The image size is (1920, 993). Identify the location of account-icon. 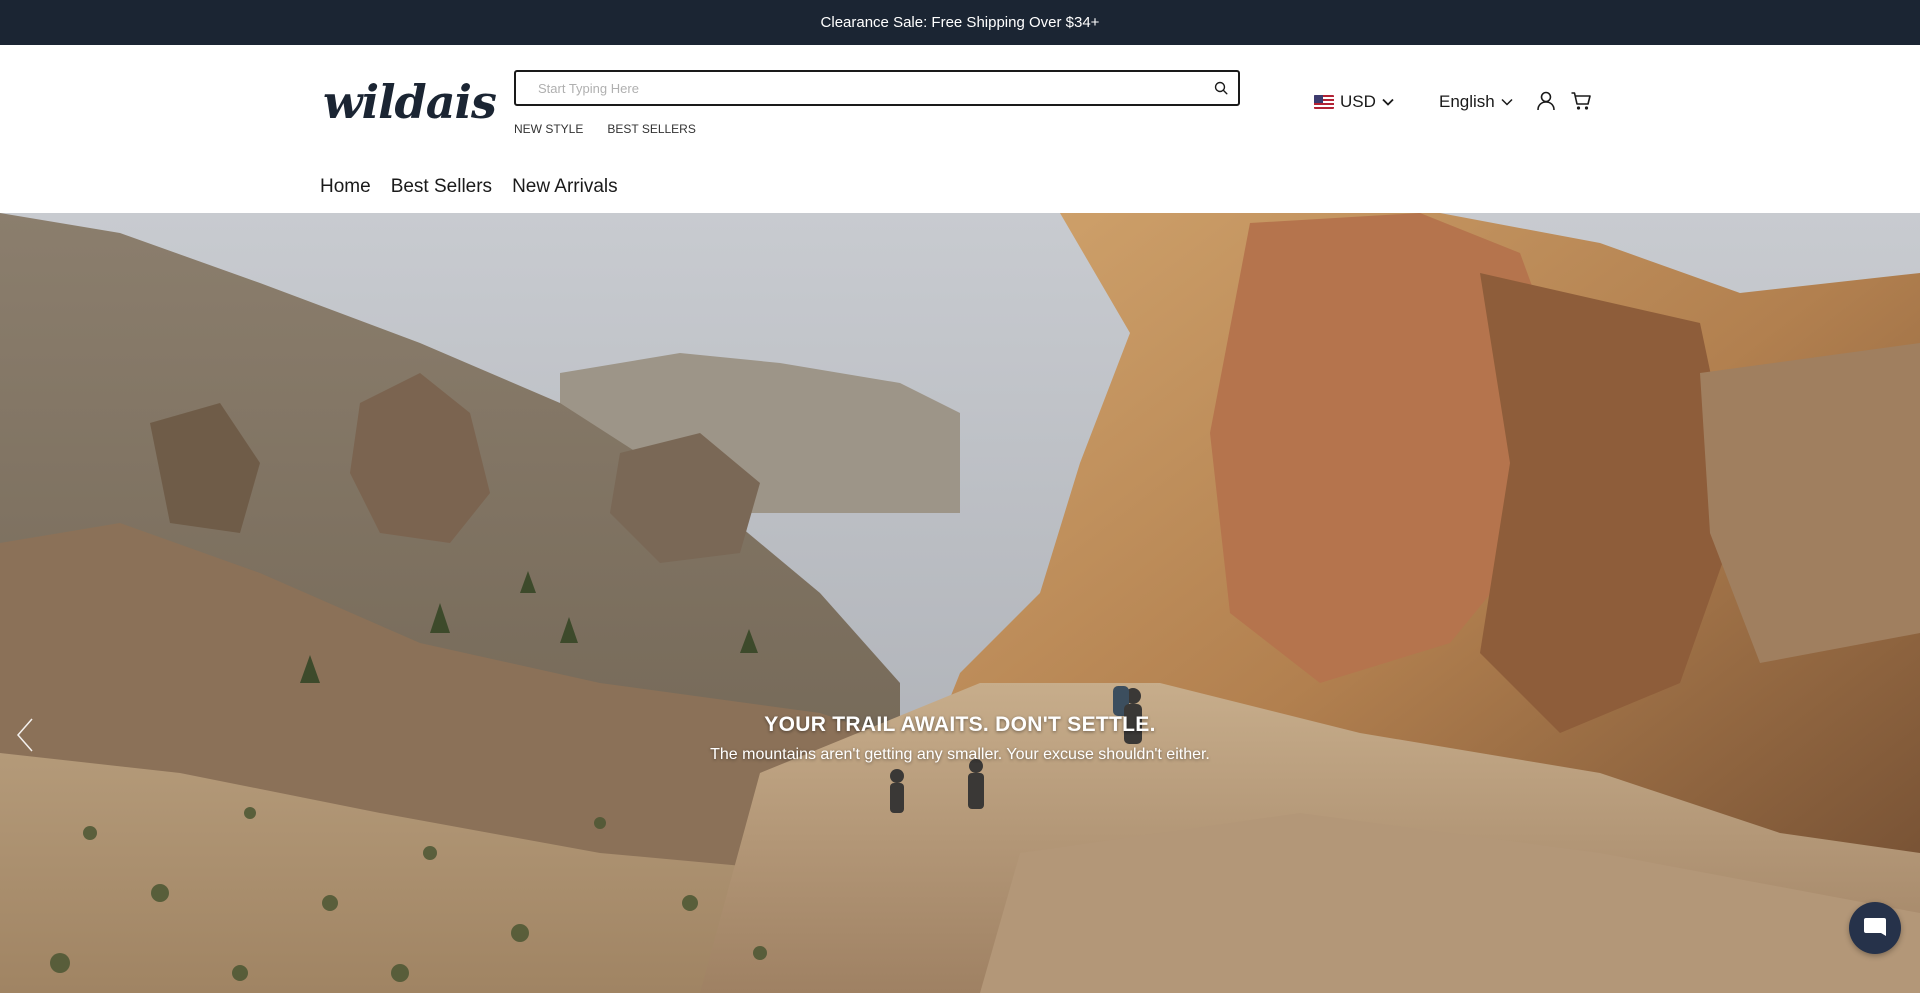
(1546, 101).